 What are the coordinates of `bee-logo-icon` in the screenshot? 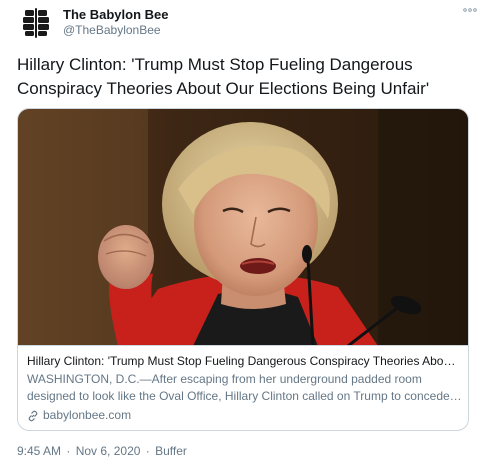 It's located at (36, 23).